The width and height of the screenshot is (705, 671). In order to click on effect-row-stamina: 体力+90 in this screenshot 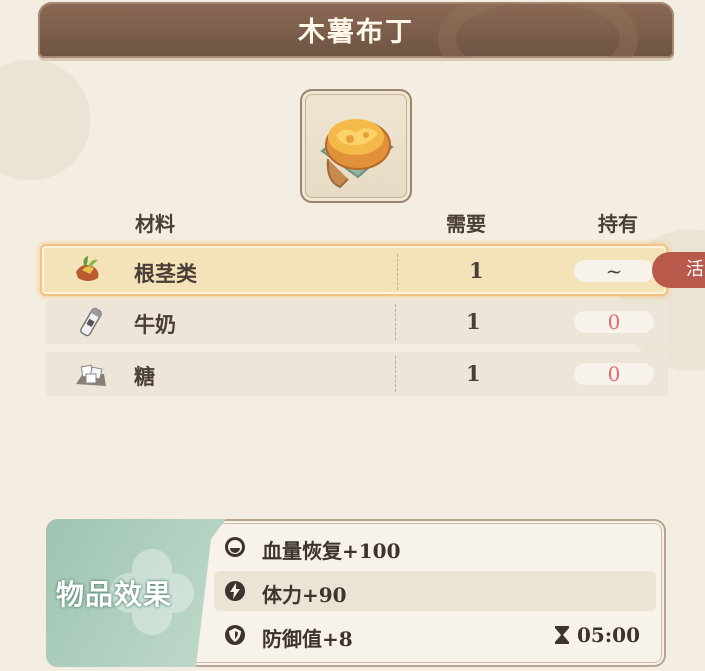, I will do `click(435, 591)`.